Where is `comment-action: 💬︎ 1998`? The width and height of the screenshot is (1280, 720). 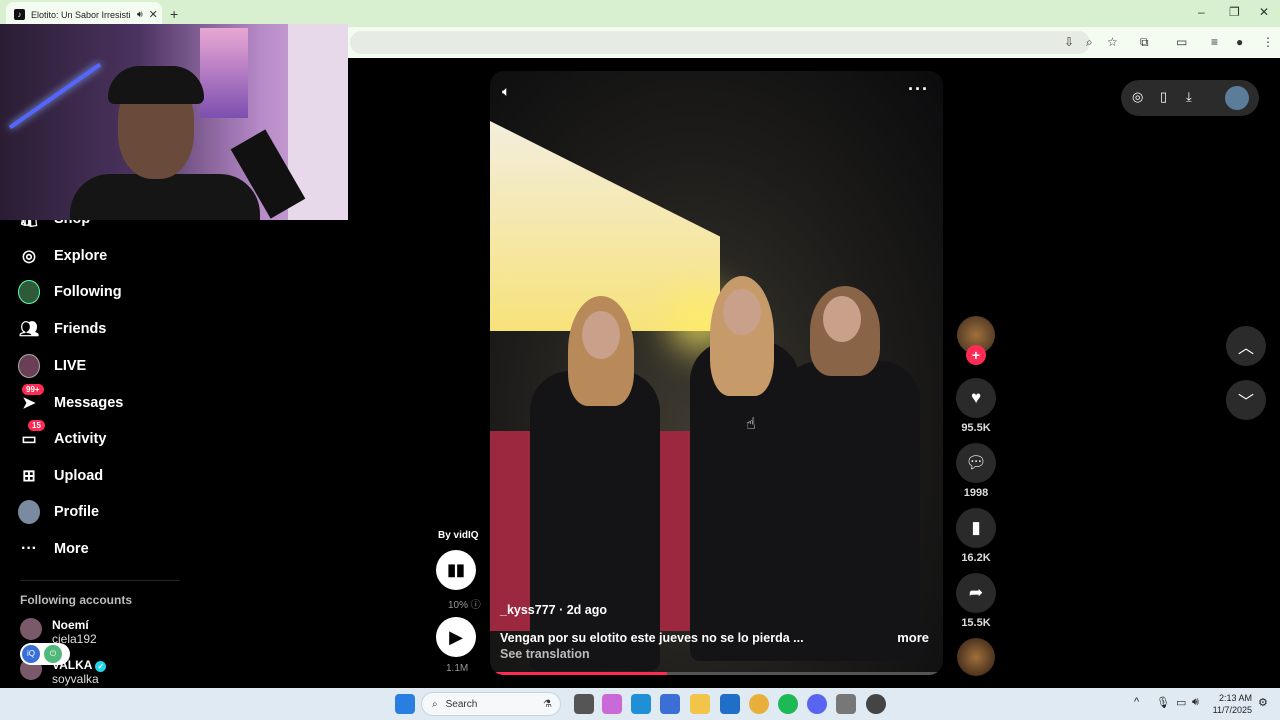
comment-action: 💬︎ 1998 is located at coordinates (976, 471).